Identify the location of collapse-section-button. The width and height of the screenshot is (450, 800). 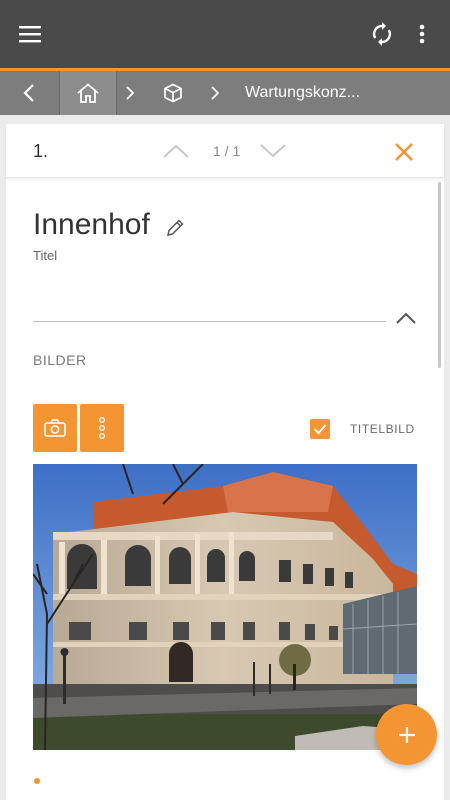
(406, 318).